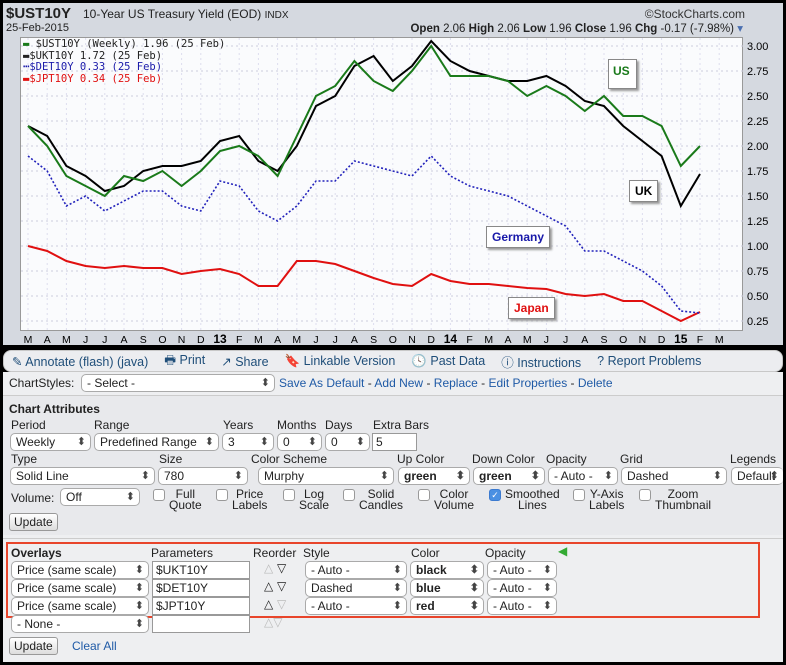 Image resolution: width=786 pixels, height=665 pixels. Describe the element at coordinates (447, 606) in the screenshot. I see `overlay-color-select: red` at that location.